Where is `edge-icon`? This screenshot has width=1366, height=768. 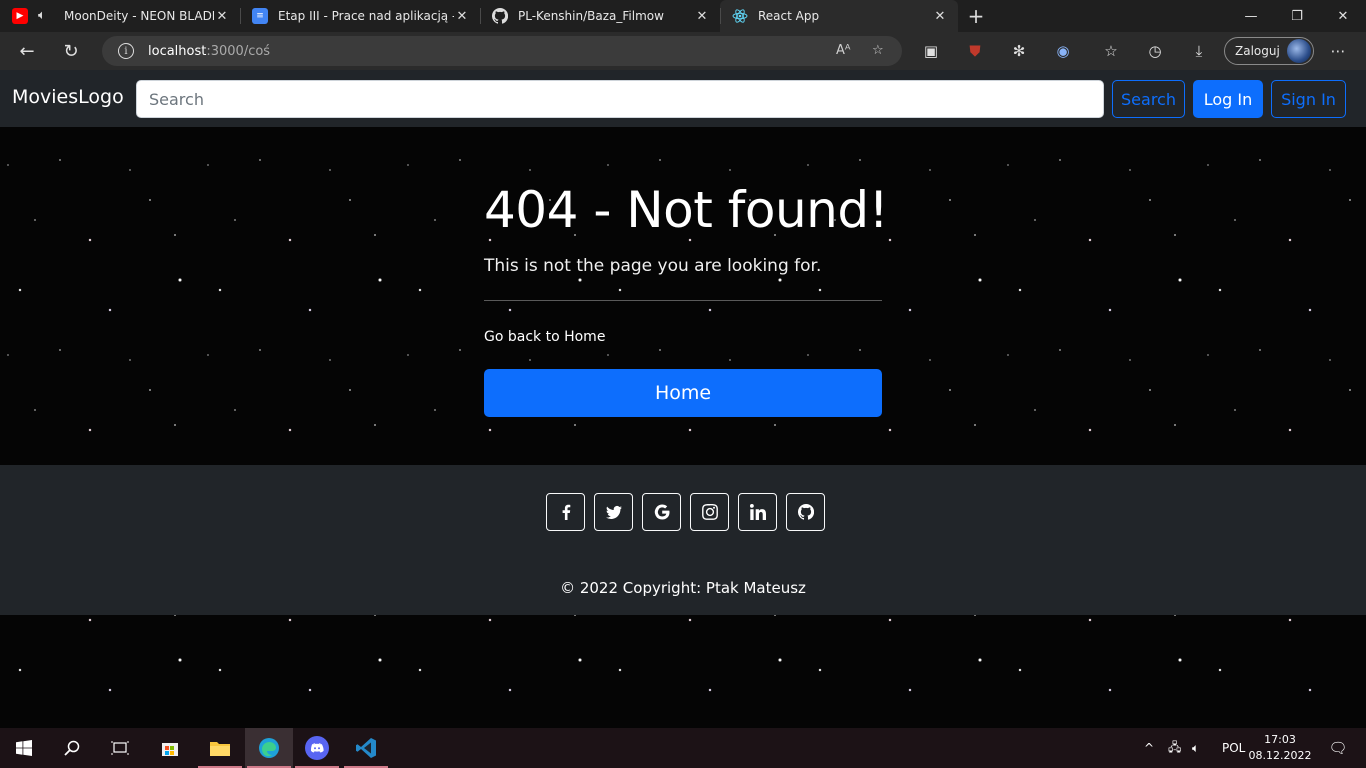
edge-icon is located at coordinates (269, 748).